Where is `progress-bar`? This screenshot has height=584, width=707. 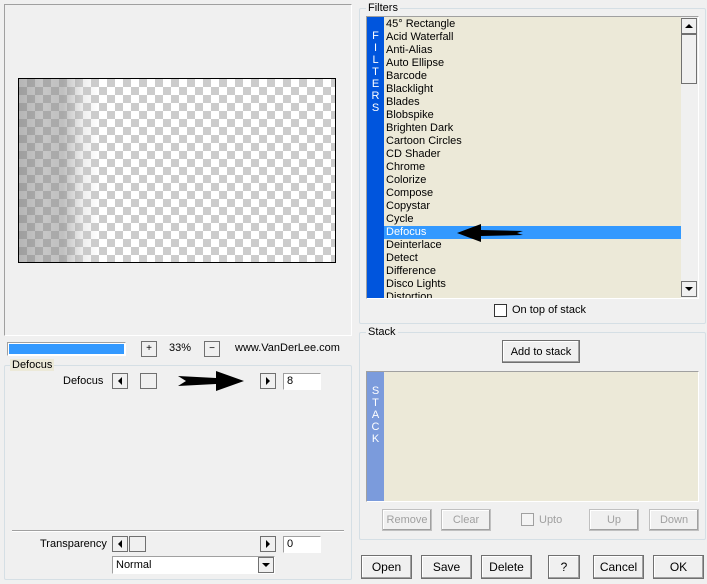 progress-bar is located at coordinates (66, 349).